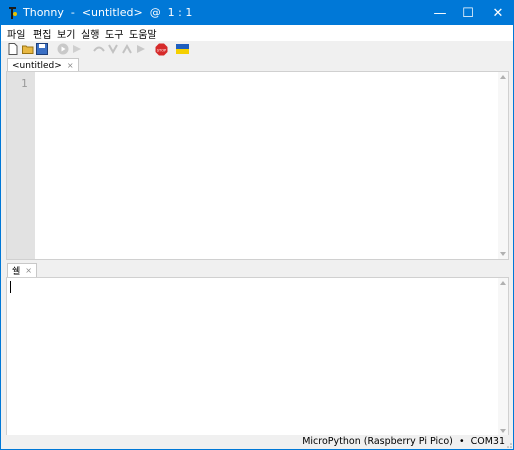 The image size is (514, 450). Describe the element at coordinates (22, 270) in the screenshot. I see `tab-shell: 쉘 ×` at that location.